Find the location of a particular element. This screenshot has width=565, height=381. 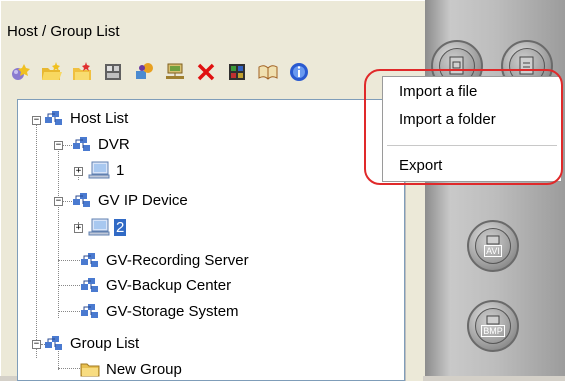

tree-label: GV-Backup Center is located at coordinates (169, 285).